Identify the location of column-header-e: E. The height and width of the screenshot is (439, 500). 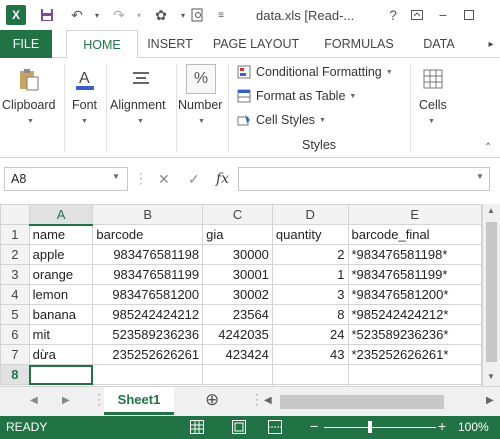
(414, 214).